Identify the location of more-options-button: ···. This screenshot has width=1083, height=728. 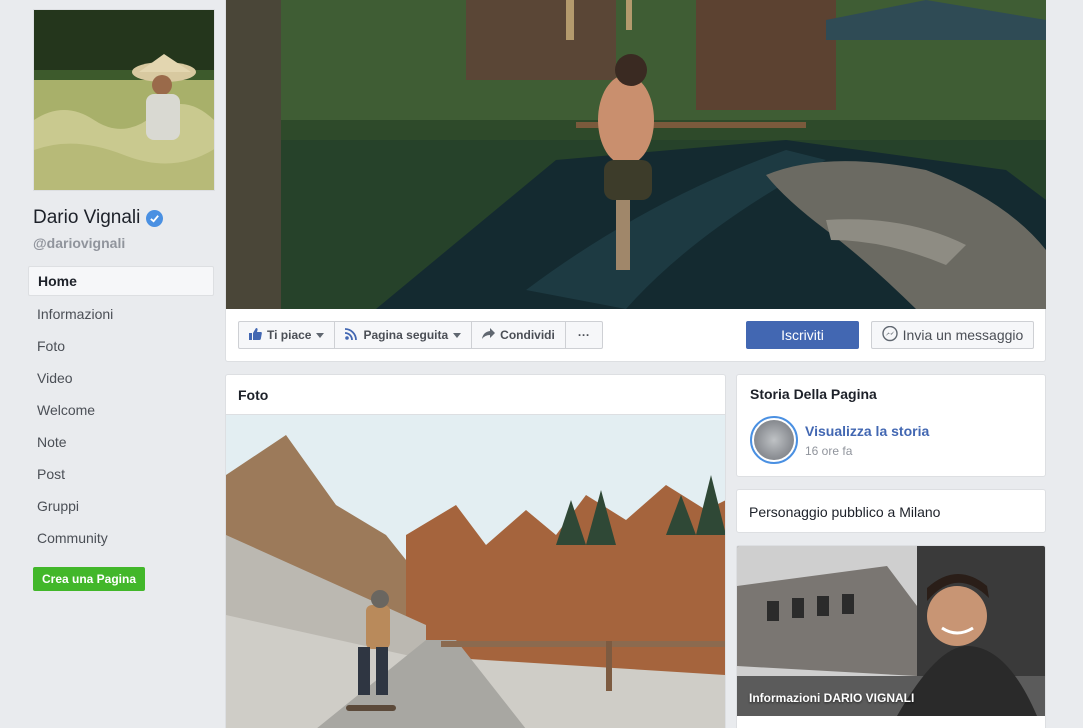
(584, 335).